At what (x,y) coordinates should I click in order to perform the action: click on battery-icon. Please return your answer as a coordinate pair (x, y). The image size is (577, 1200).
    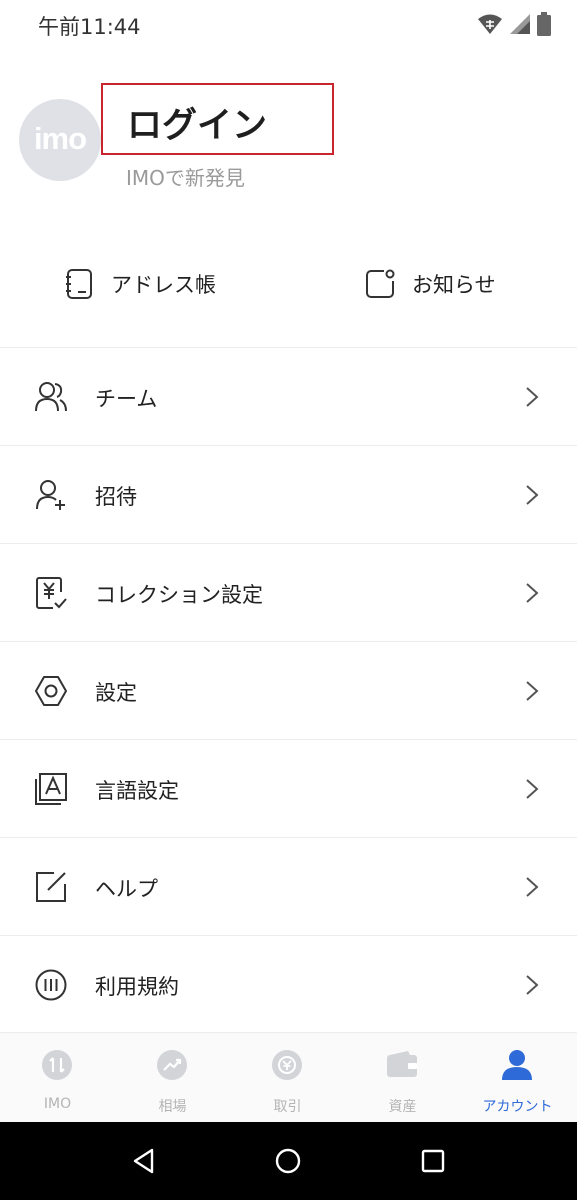
    Looking at the image, I should click on (544, 24).